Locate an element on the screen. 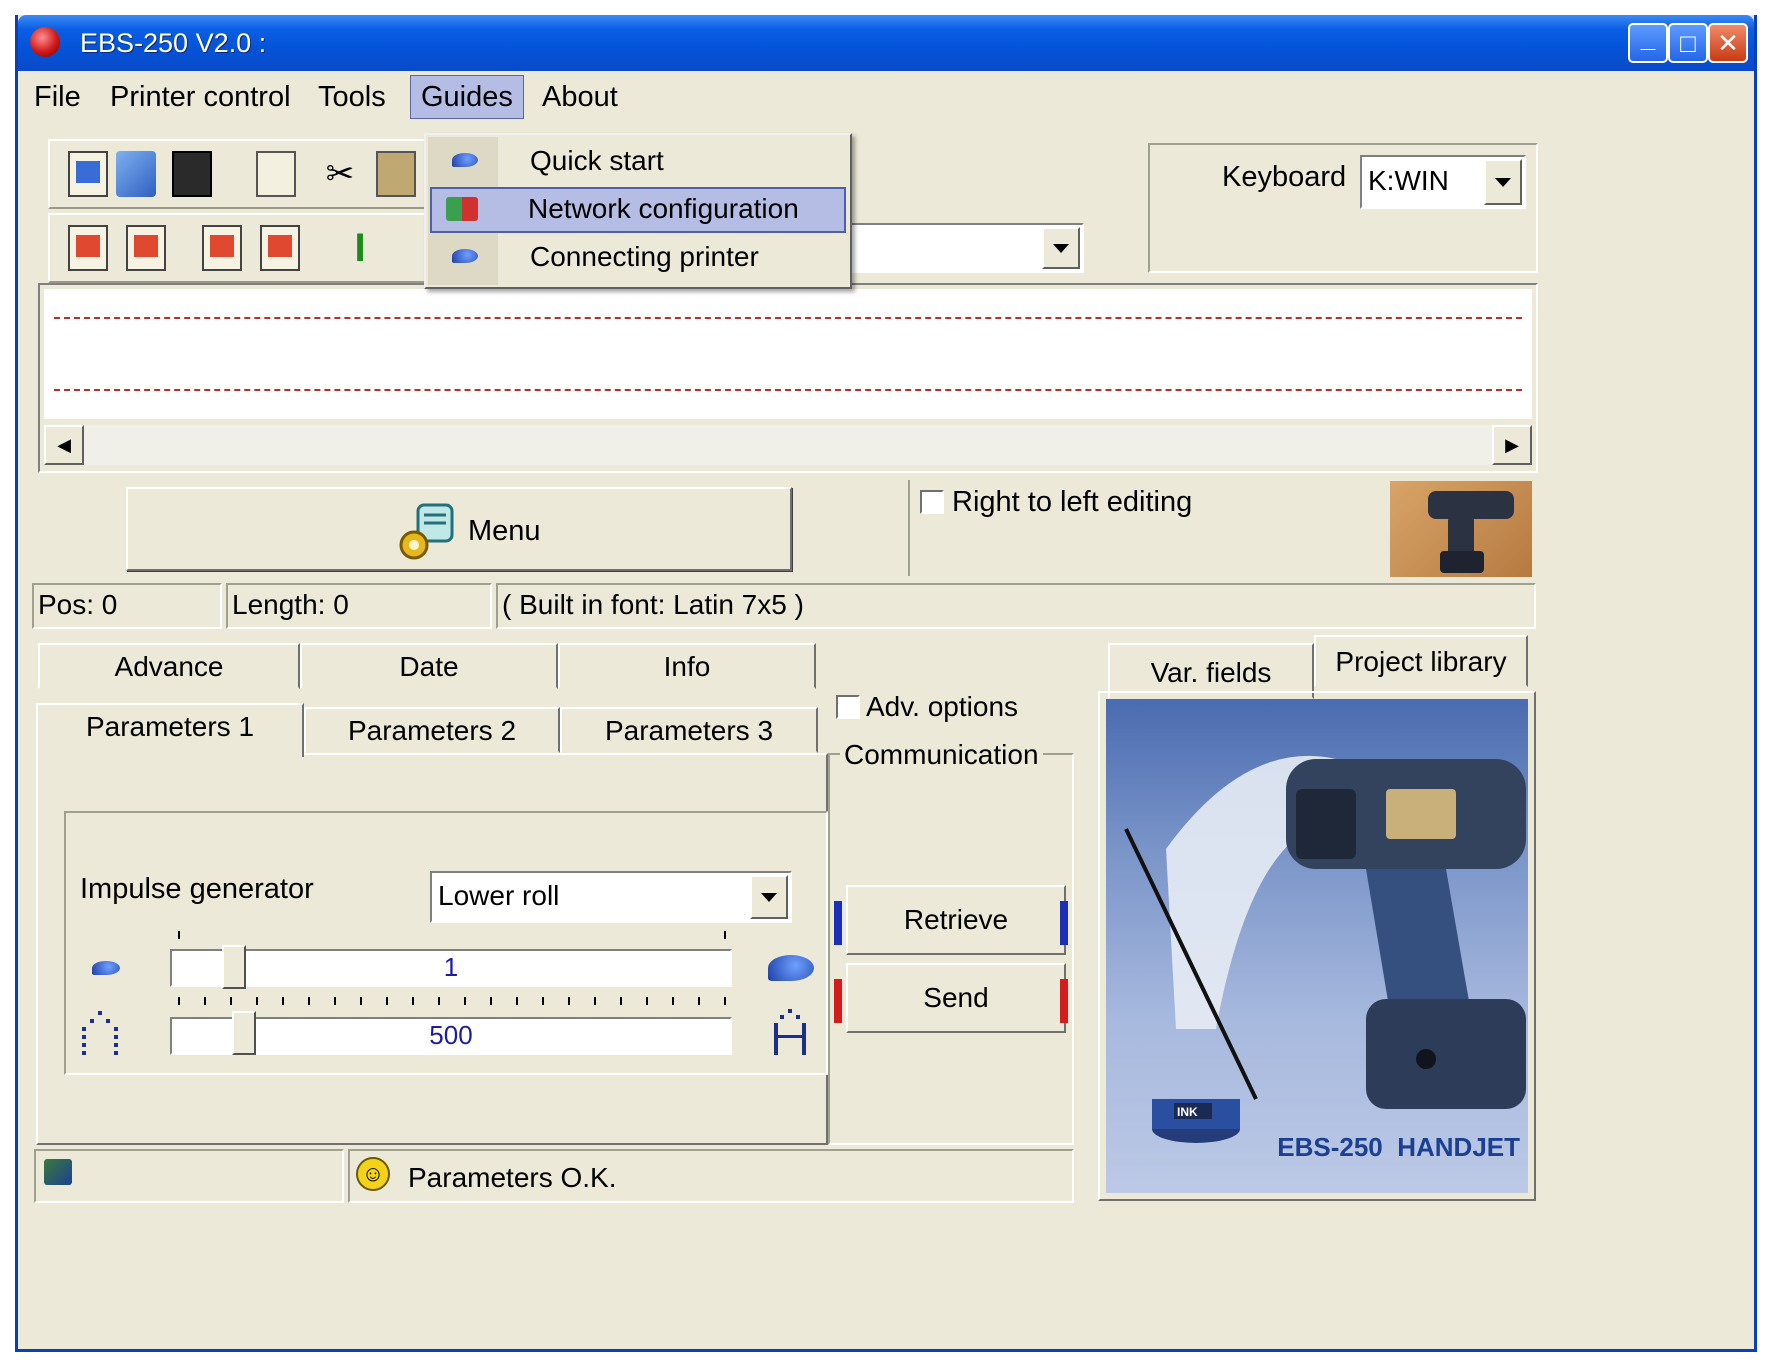 This screenshot has width=1772, height=1368. status-length: Length: 0 is located at coordinates (359, 606).